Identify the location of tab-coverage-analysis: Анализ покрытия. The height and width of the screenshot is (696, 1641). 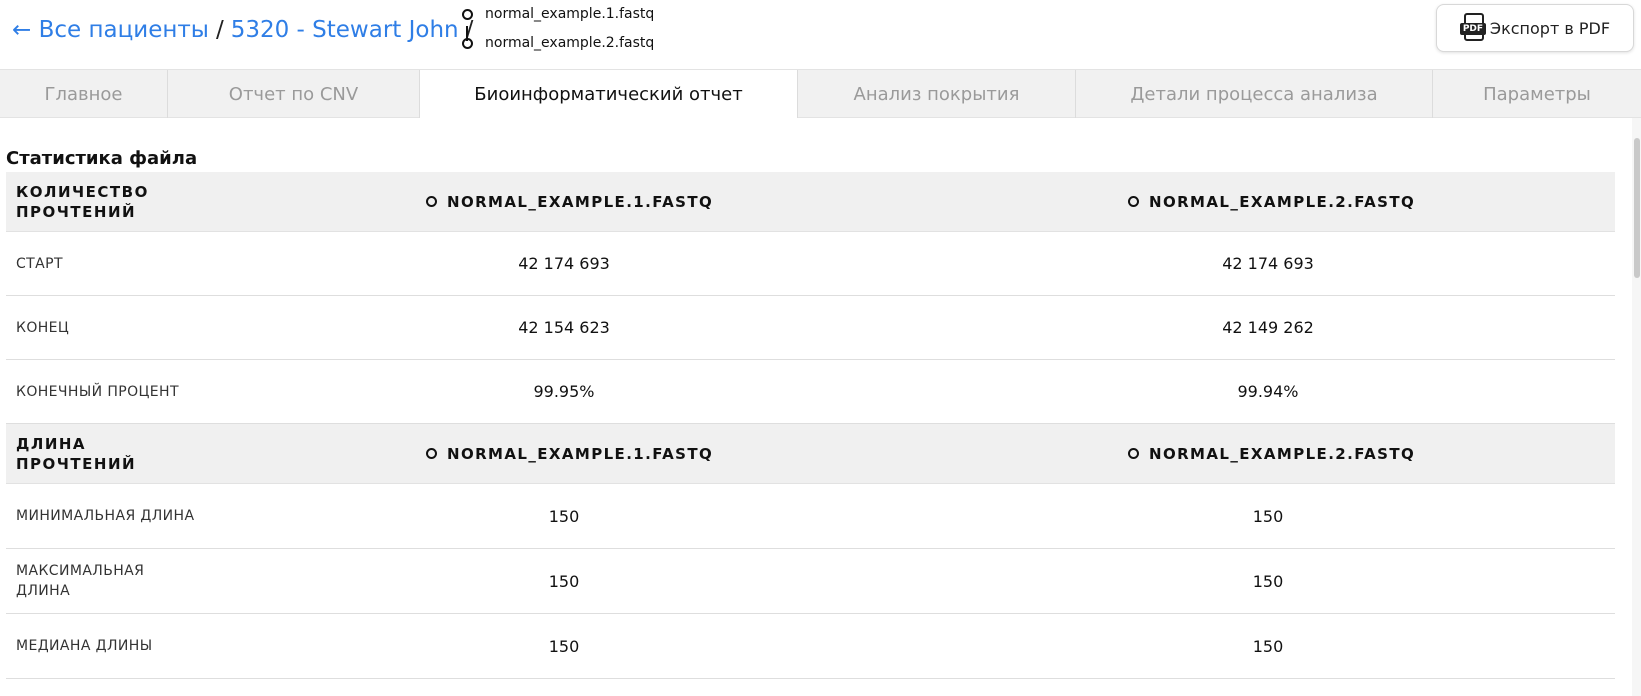
(937, 94).